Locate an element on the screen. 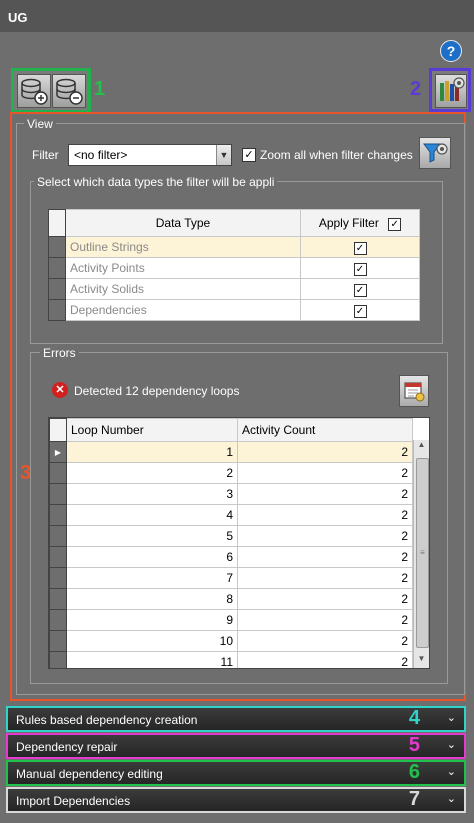  filter-label: Filter is located at coordinates (45, 155).